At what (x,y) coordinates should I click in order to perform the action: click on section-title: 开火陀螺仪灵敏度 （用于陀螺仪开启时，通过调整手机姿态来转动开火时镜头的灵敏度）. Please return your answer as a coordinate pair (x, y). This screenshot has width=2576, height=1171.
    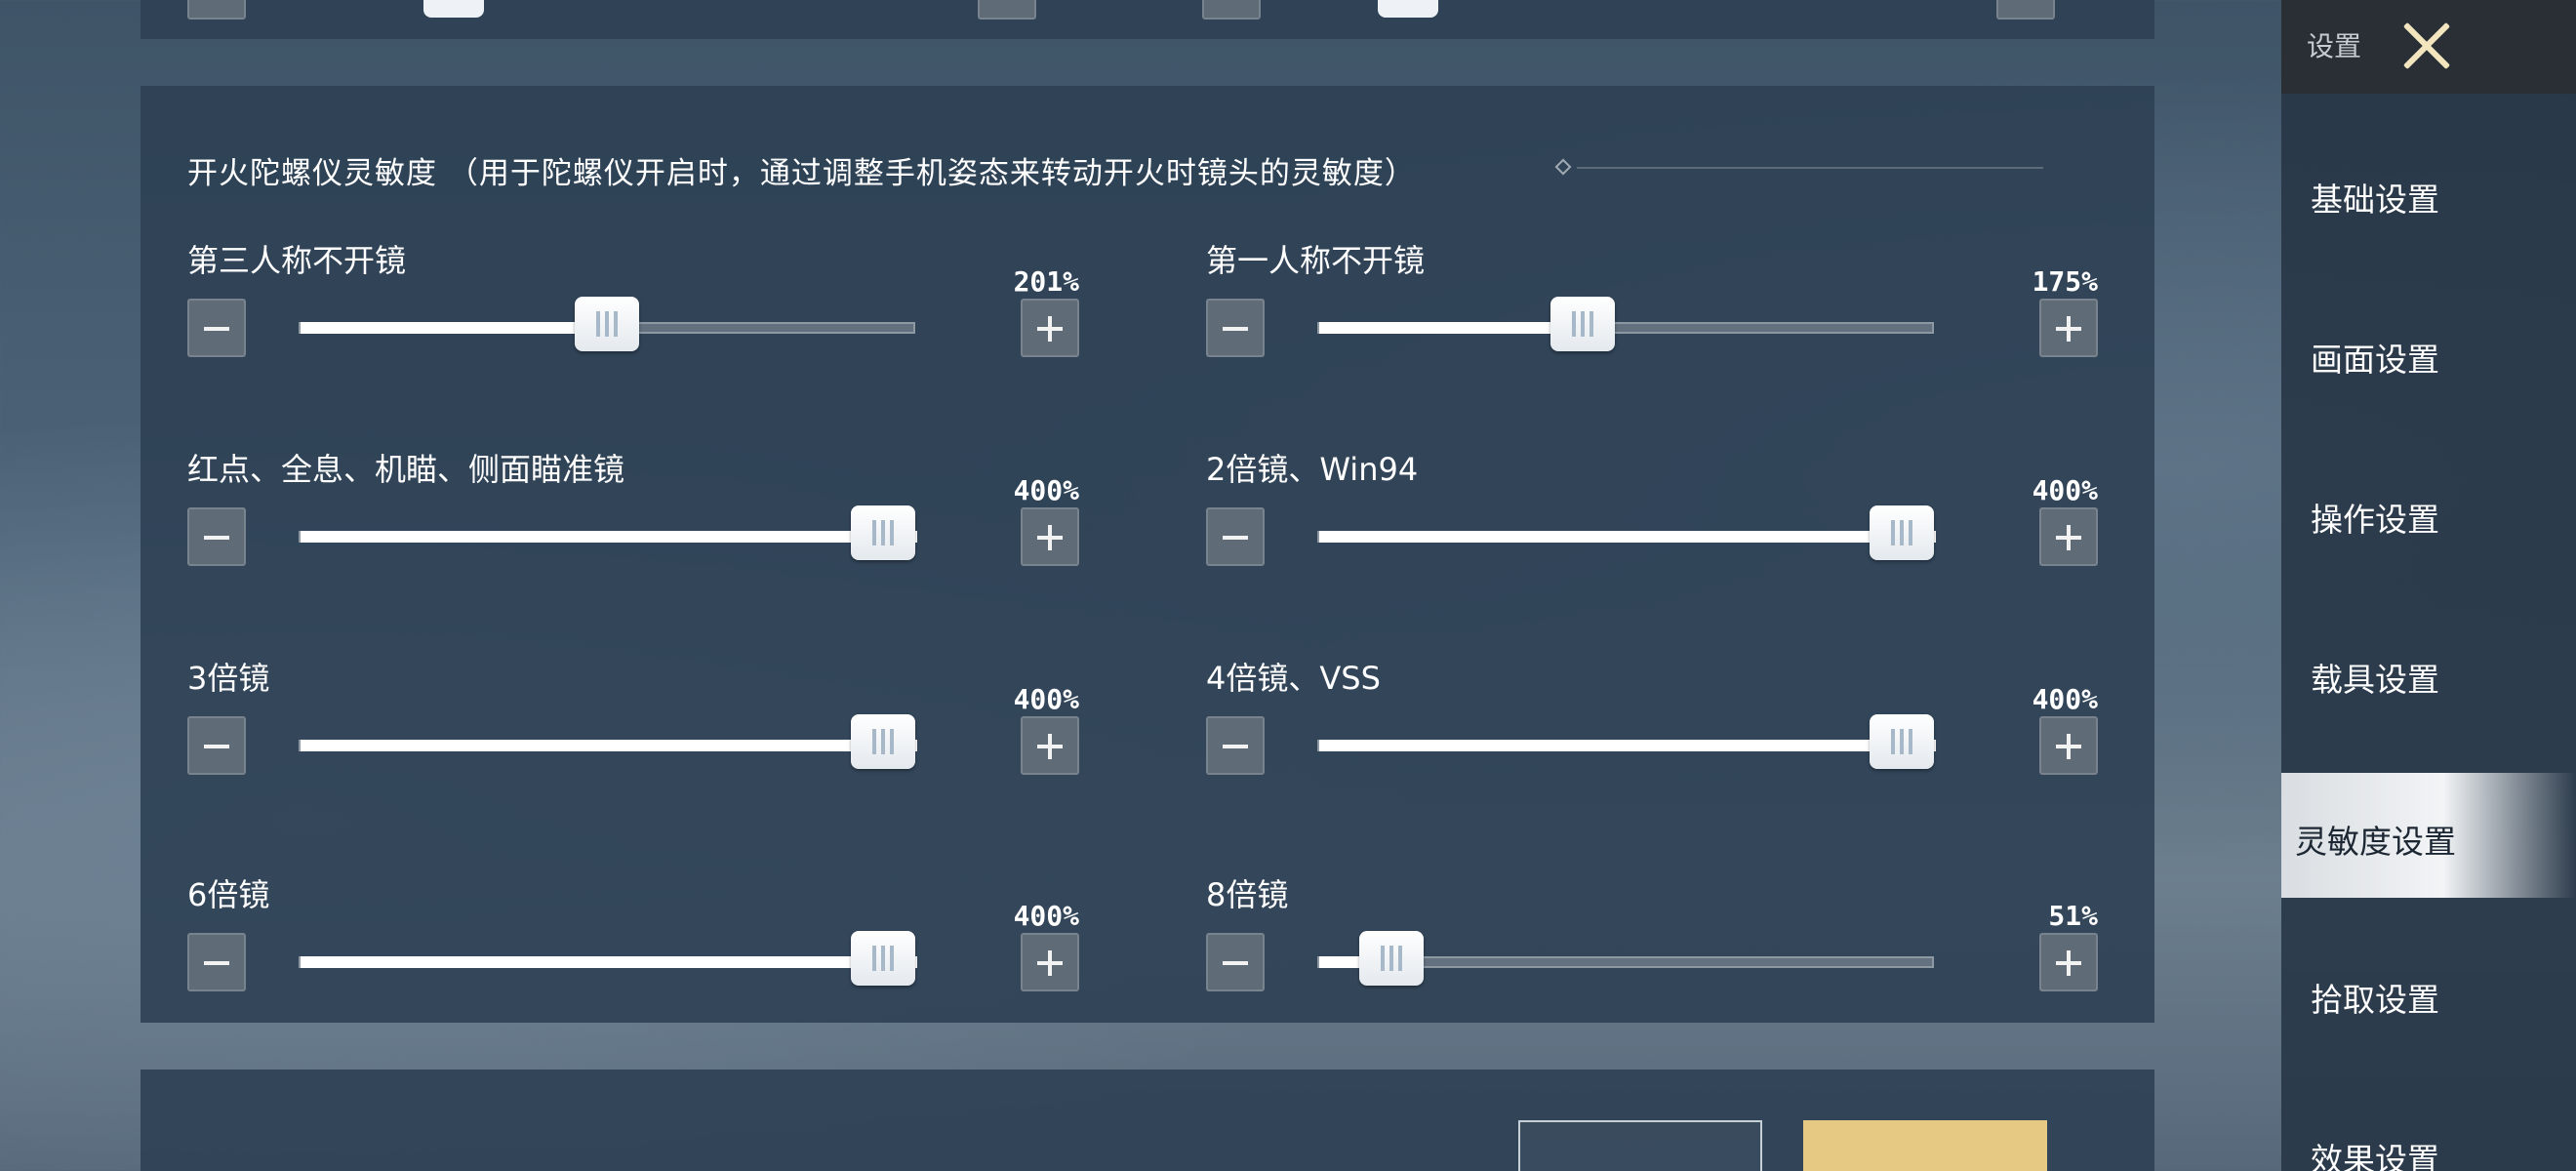
    Looking at the image, I should click on (801, 173).